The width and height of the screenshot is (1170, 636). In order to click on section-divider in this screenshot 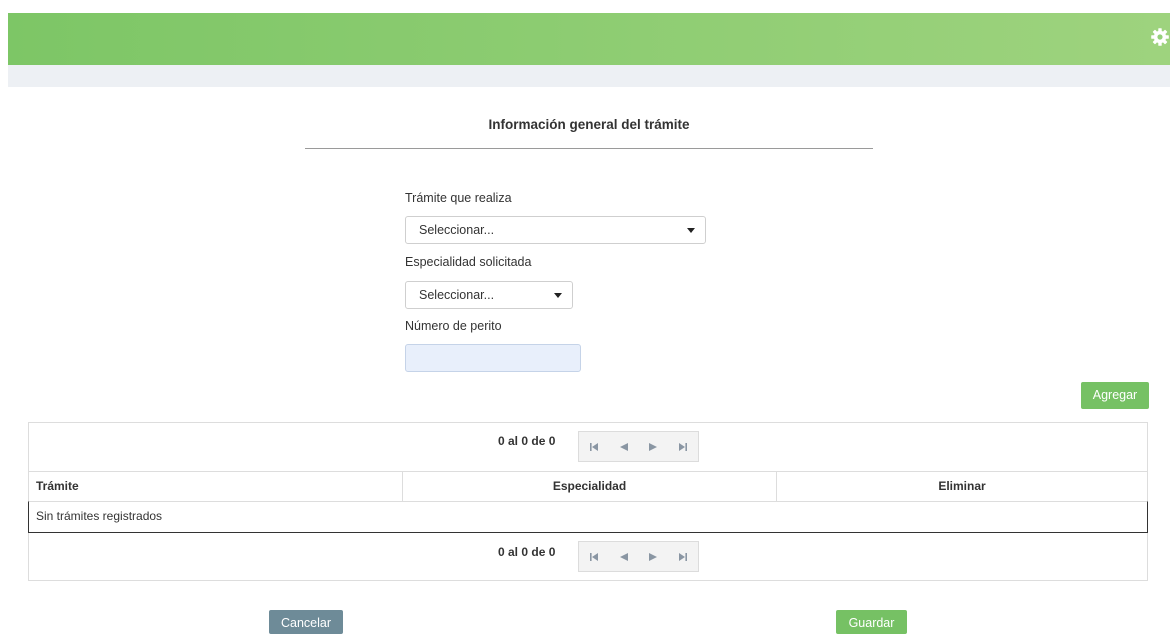, I will do `click(589, 148)`.